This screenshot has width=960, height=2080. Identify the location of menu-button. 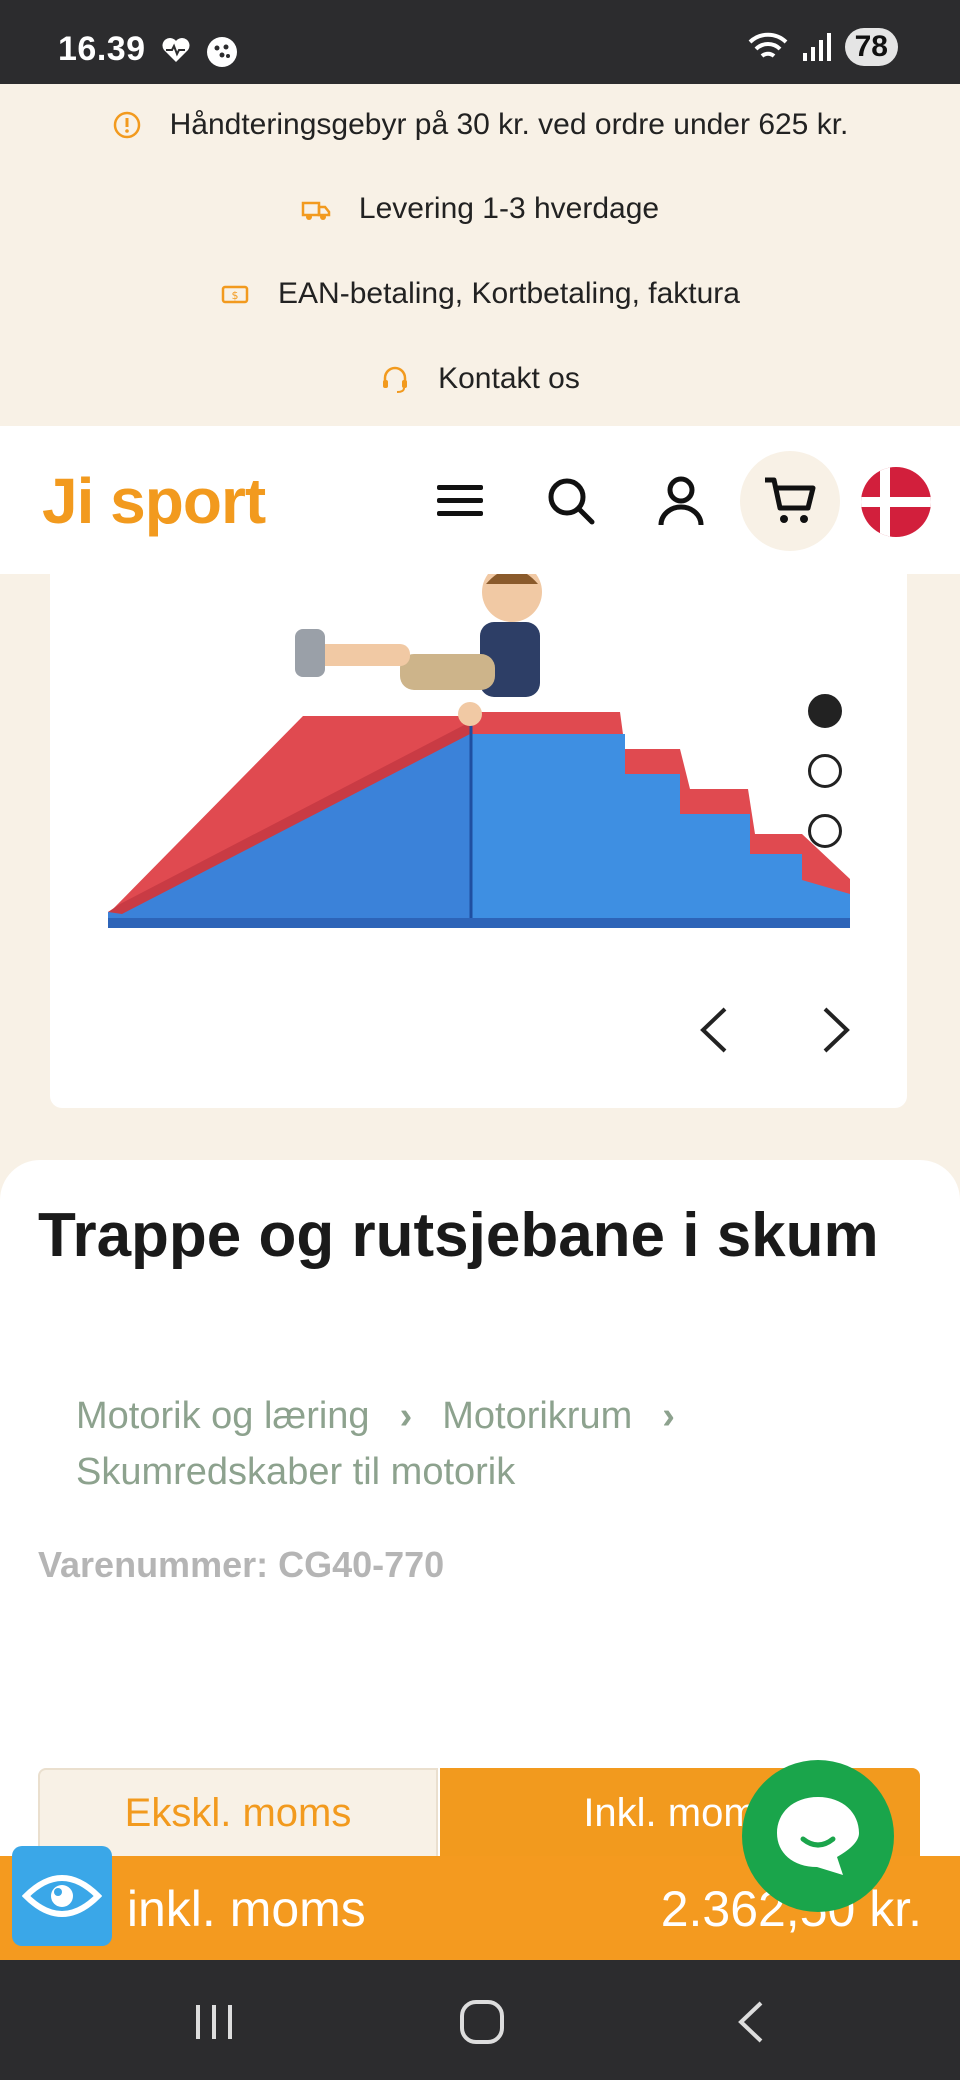
(460, 501).